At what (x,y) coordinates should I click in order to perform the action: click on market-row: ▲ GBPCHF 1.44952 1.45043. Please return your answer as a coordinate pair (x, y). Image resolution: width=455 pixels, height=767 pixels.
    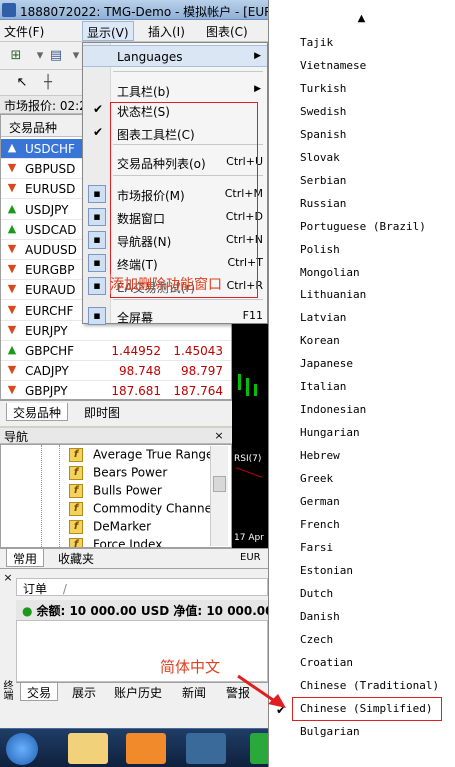
    Looking at the image, I should click on (116, 351).